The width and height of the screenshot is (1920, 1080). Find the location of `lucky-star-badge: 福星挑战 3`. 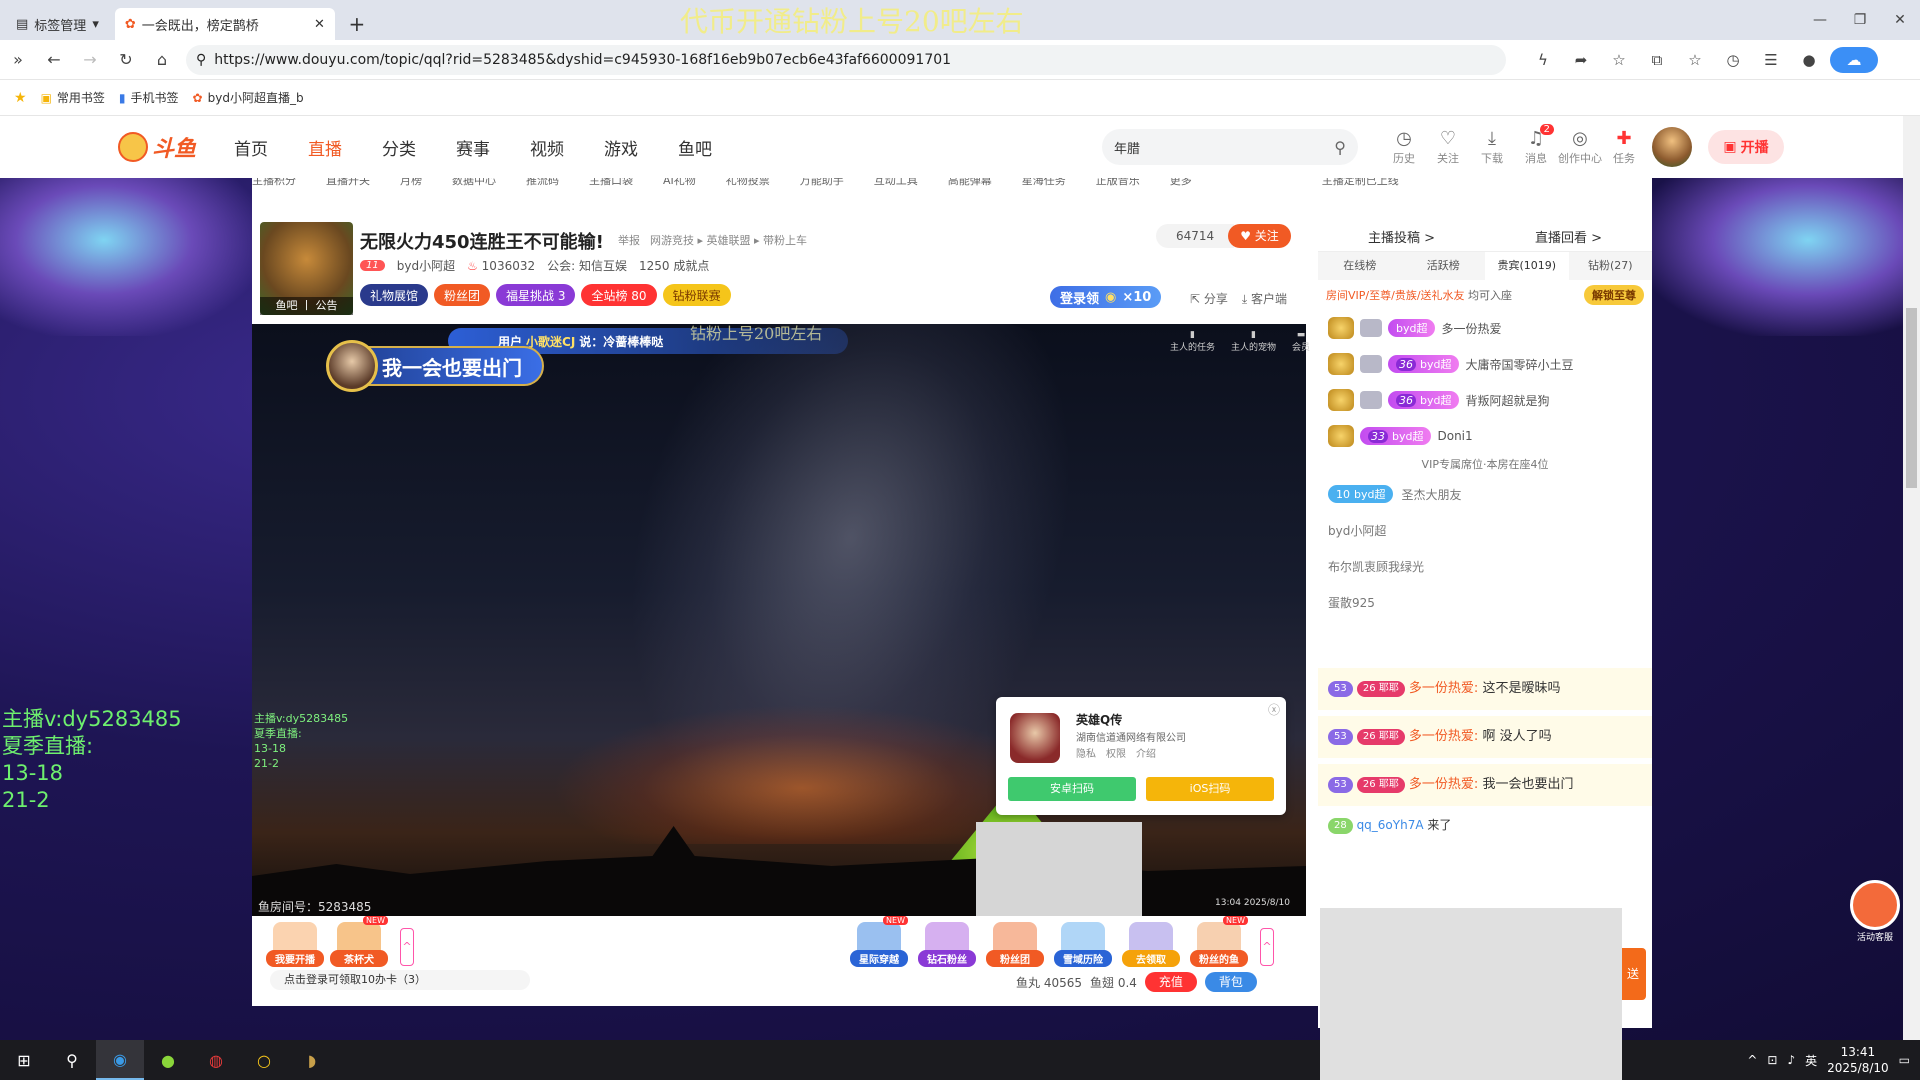

lucky-star-badge: 福星挑战 3 is located at coordinates (536, 295).